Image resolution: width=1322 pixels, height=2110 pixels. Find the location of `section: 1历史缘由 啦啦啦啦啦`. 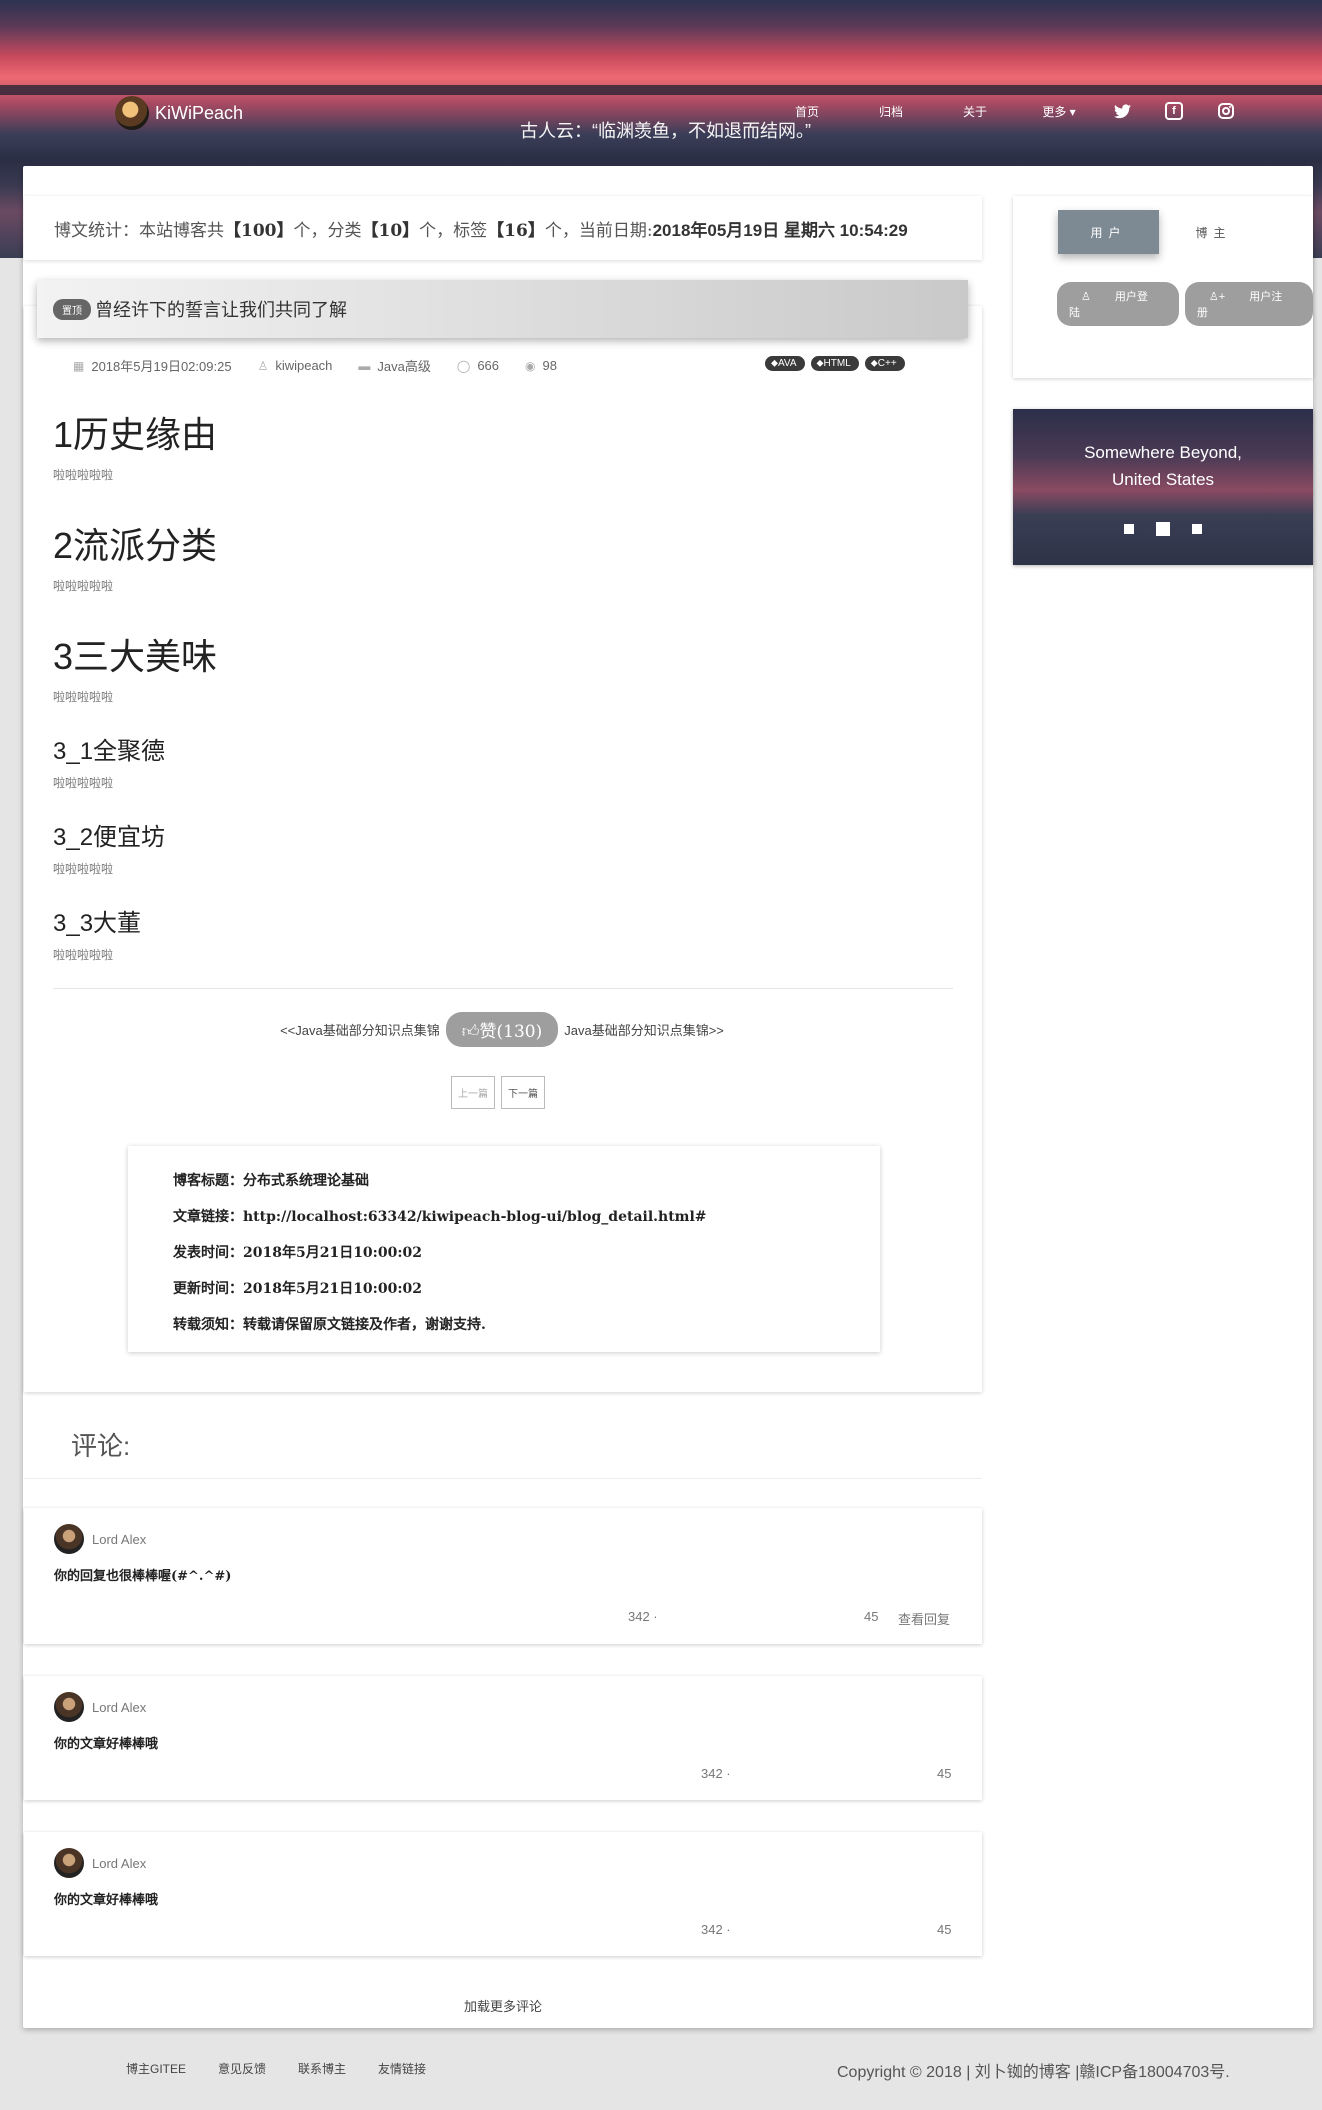

section: 1历史缘由 啦啦啦啦啦 is located at coordinates (503, 444).